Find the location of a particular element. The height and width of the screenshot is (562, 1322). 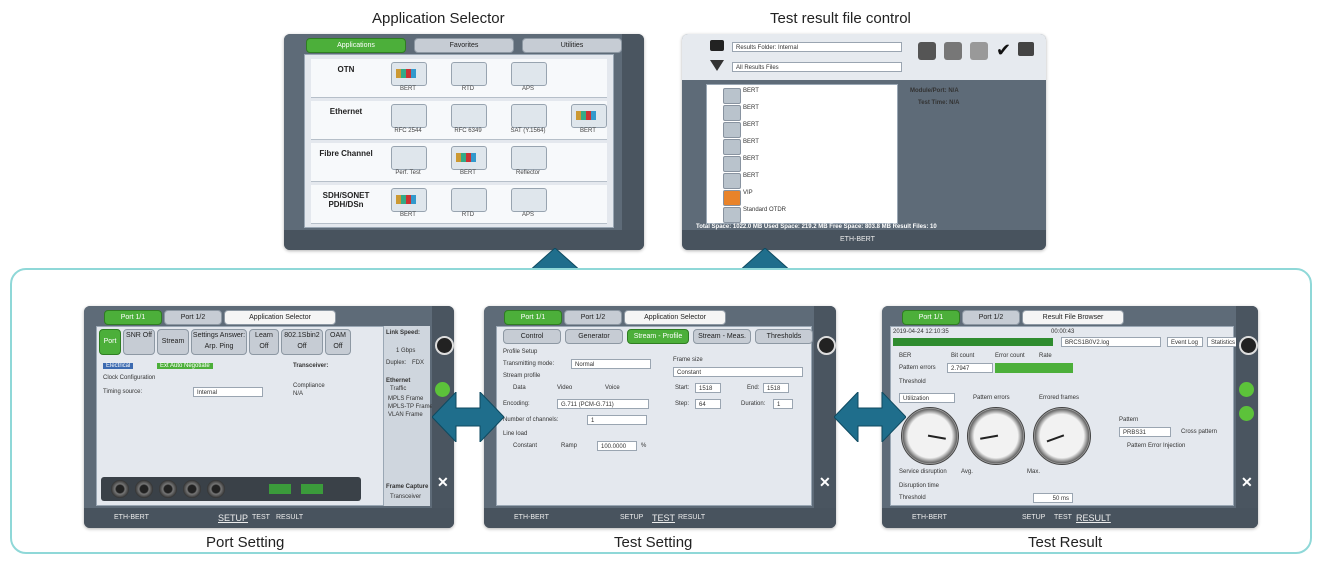

transmitting-mode-select: Normal is located at coordinates (611, 364).